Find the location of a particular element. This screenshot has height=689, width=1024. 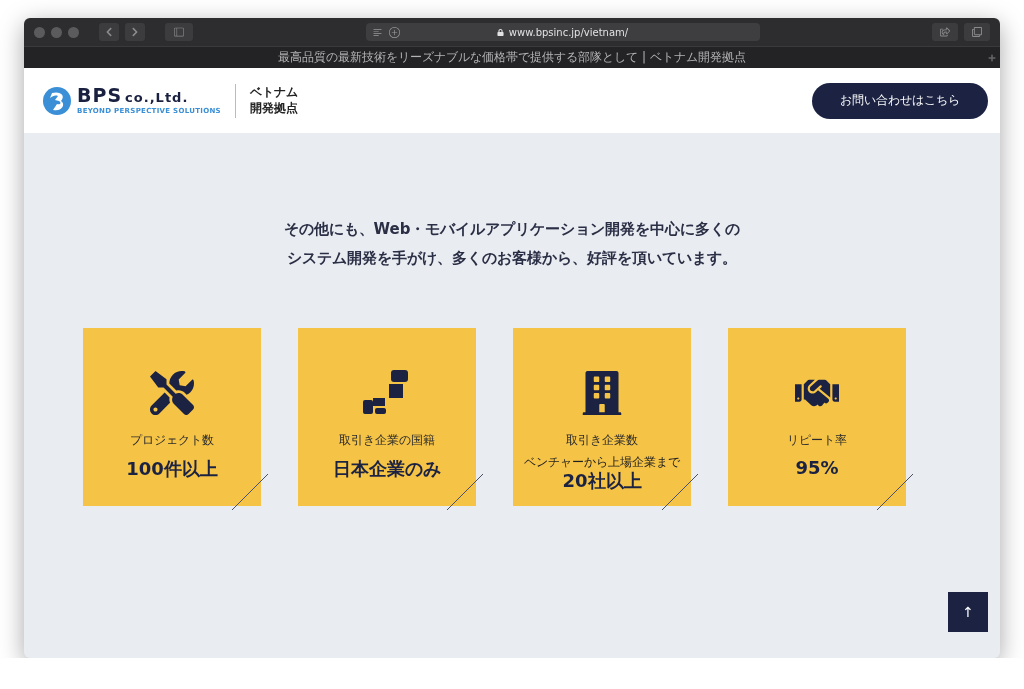

tools-icon is located at coordinates (172, 393).